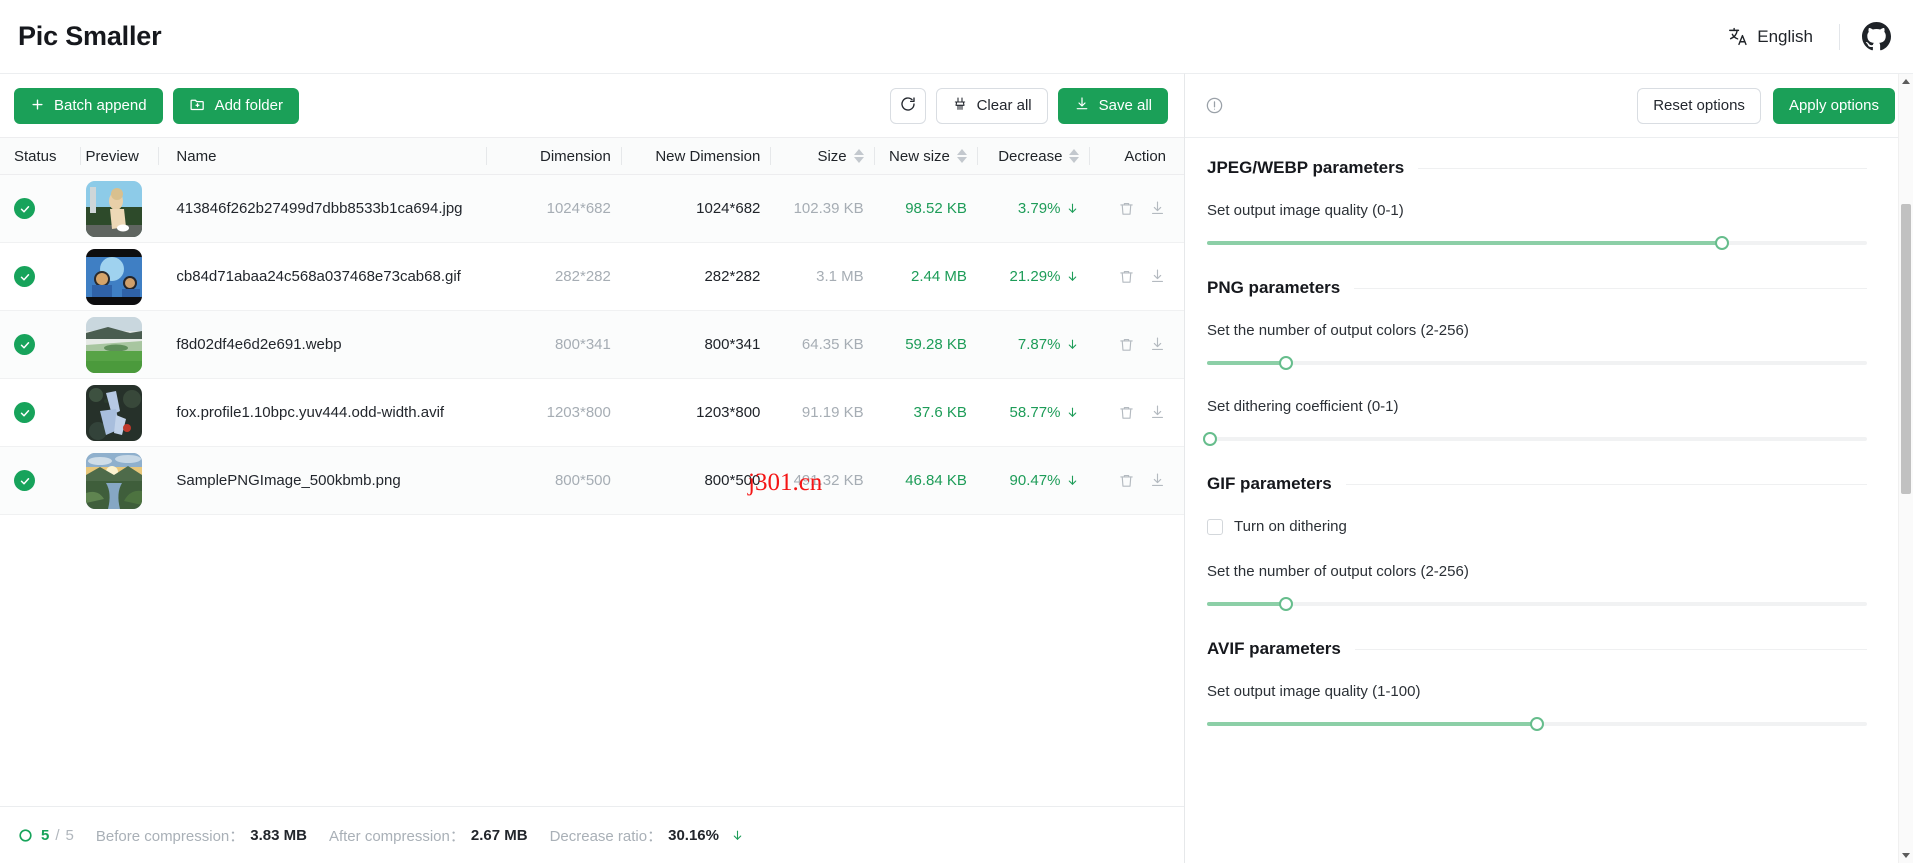  I want to click on apply-options-button: Apply options, so click(1833, 105).